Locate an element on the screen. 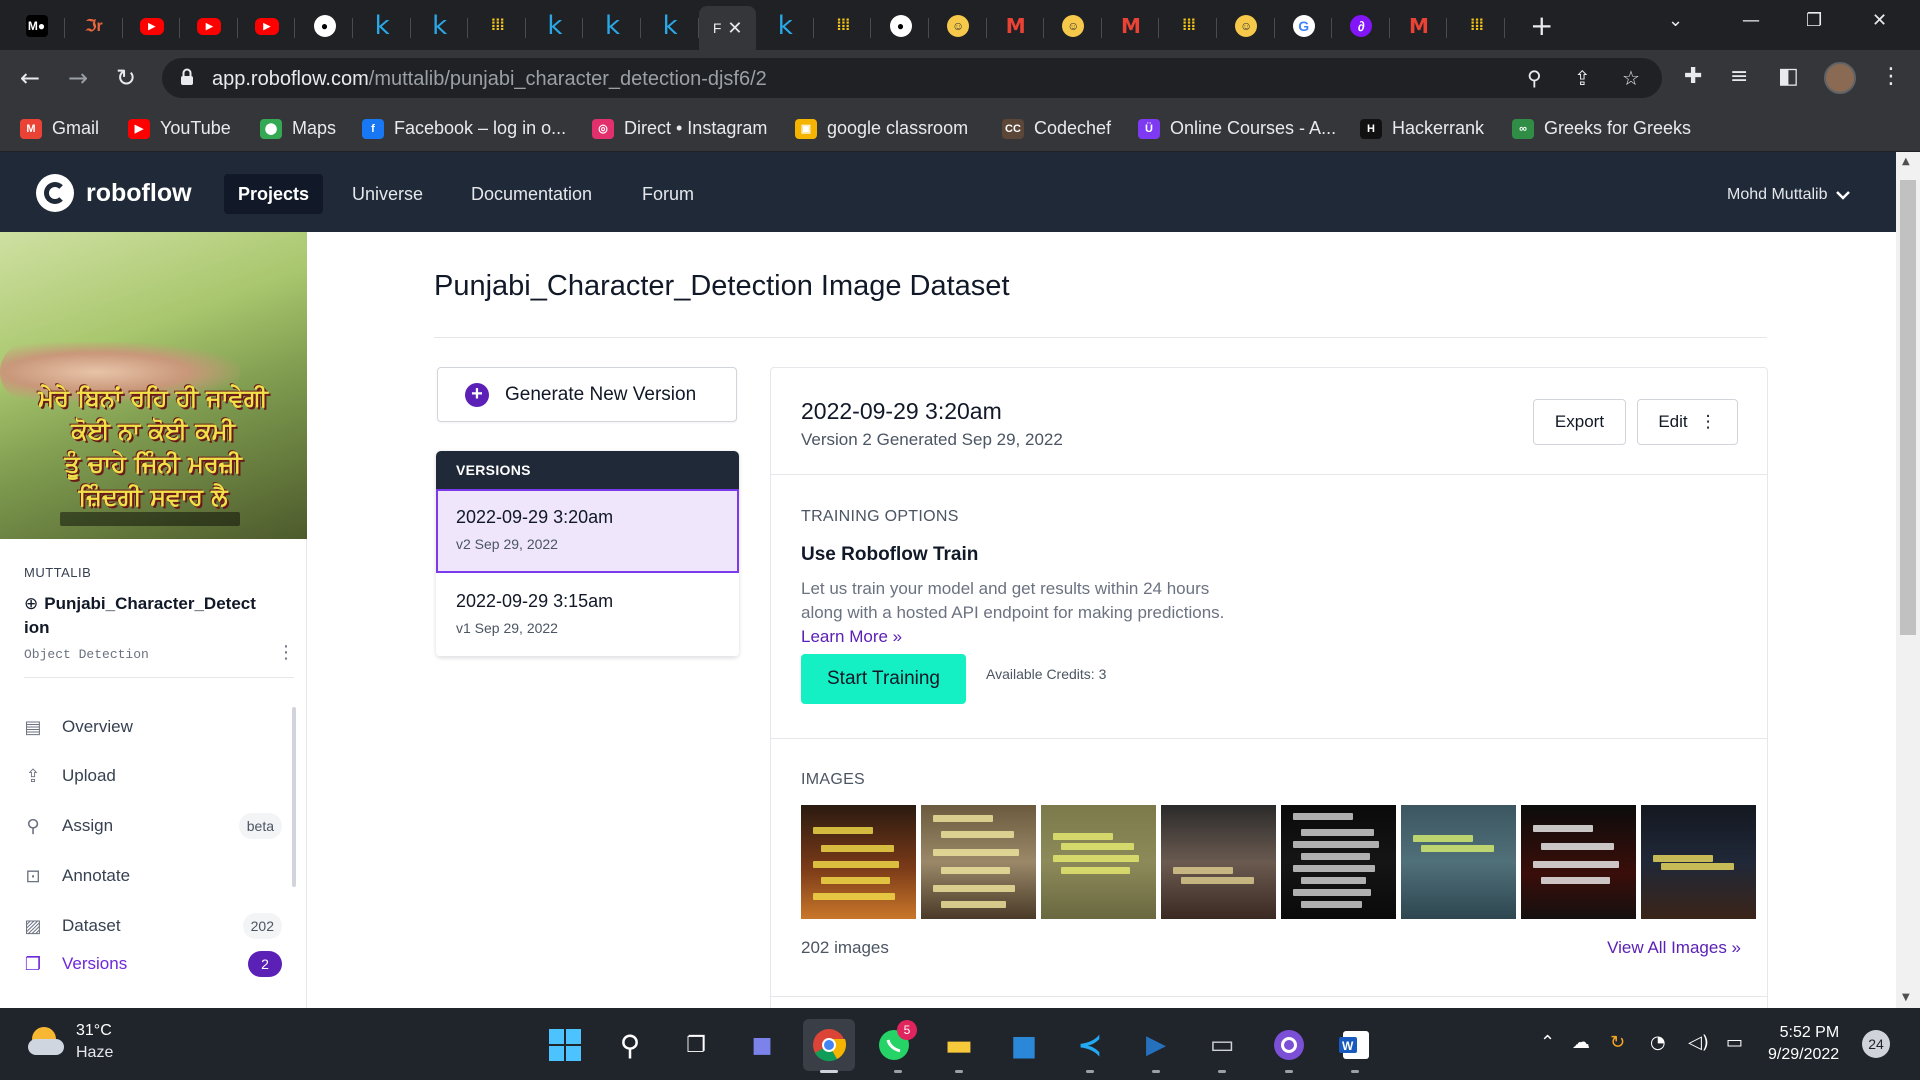 This screenshot has width=1920, height=1080. bookmark-item: ▶ YouTube is located at coordinates (179, 128).